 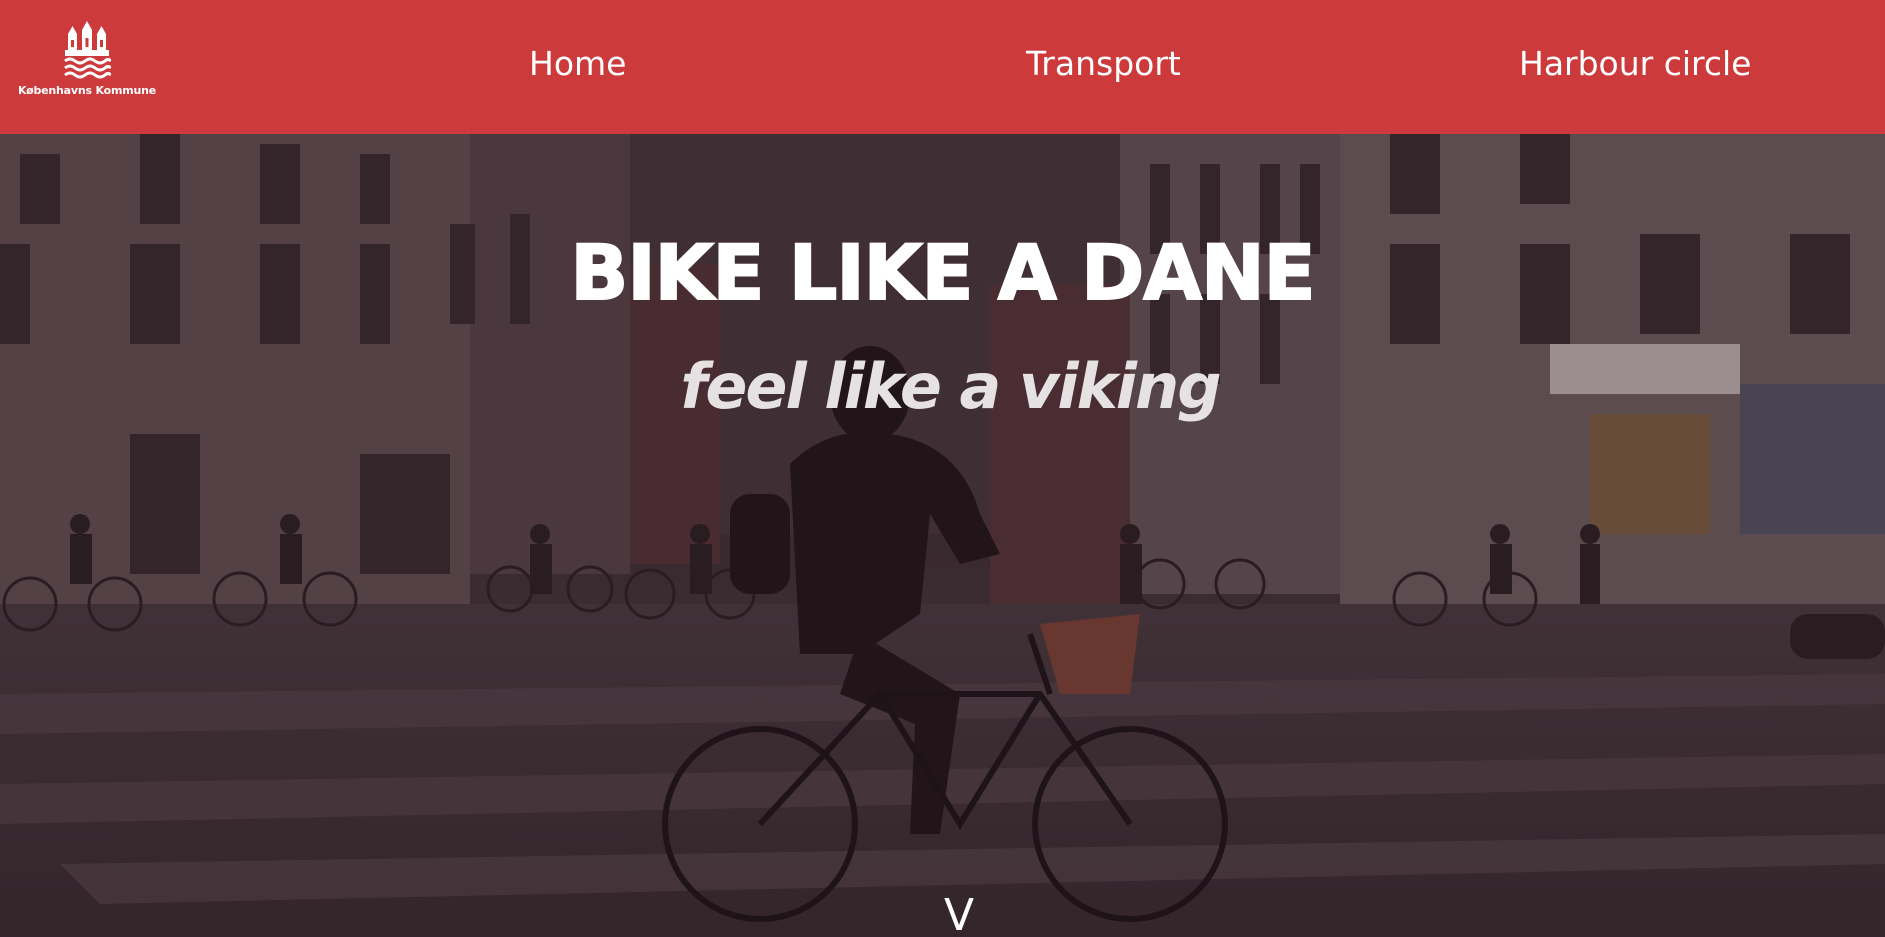 What do you see at coordinates (959, 913) in the screenshot?
I see `scroll-down-indicator: V` at bounding box center [959, 913].